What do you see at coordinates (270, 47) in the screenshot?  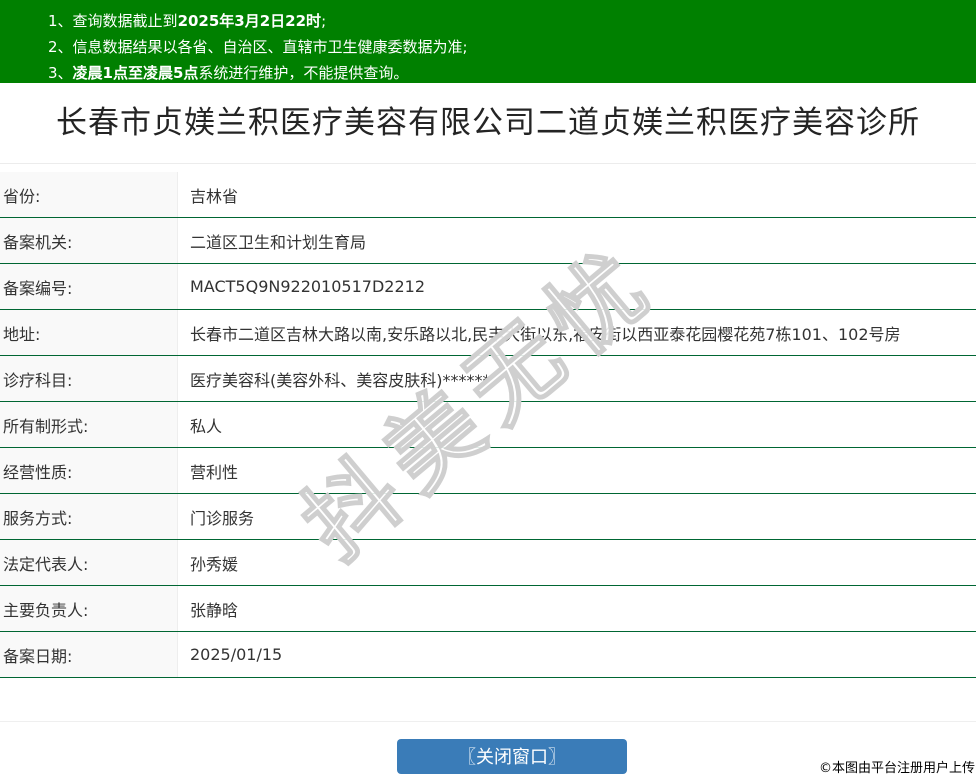 I see `notice-text: 信息数据结果以各省、自治区、直辖市卫生健康委数据为准;` at bounding box center [270, 47].